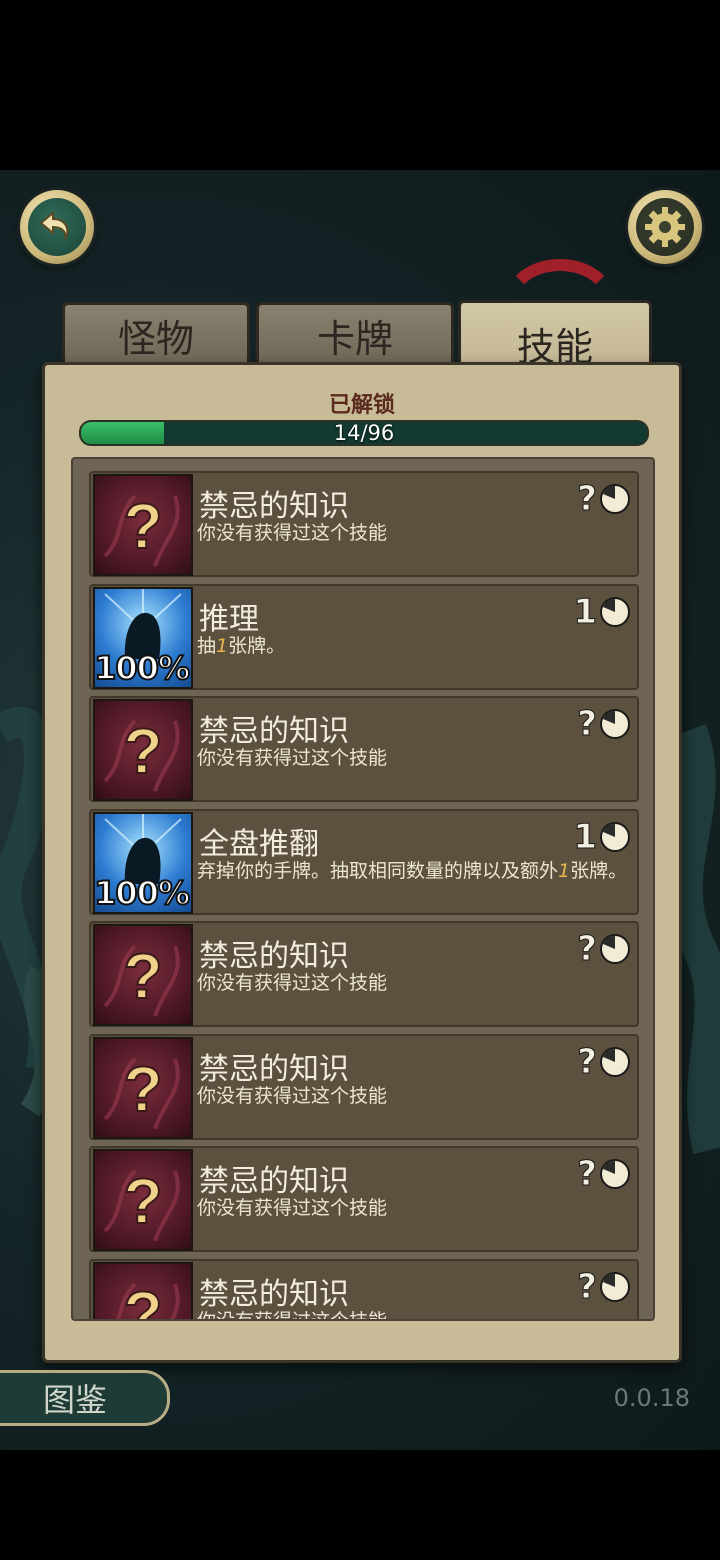 The width and height of the screenshot is (720, 1560). Describe the element at coordinates (361, 405) in the screenshot. I see `unlocked-label: 已解锁` at that location.